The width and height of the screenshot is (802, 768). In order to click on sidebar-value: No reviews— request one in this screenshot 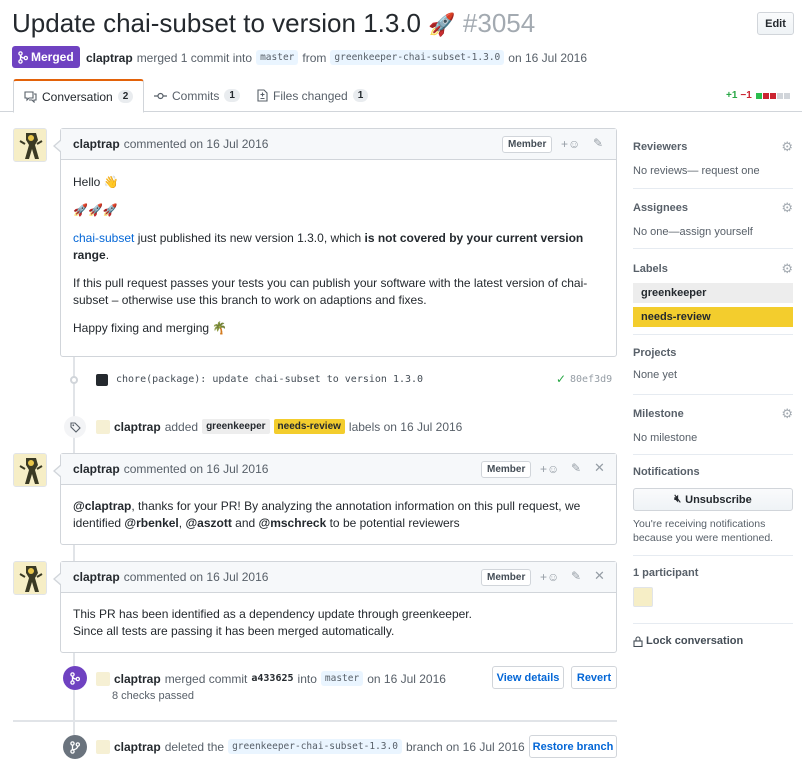, I will do `click(713, 171)`.